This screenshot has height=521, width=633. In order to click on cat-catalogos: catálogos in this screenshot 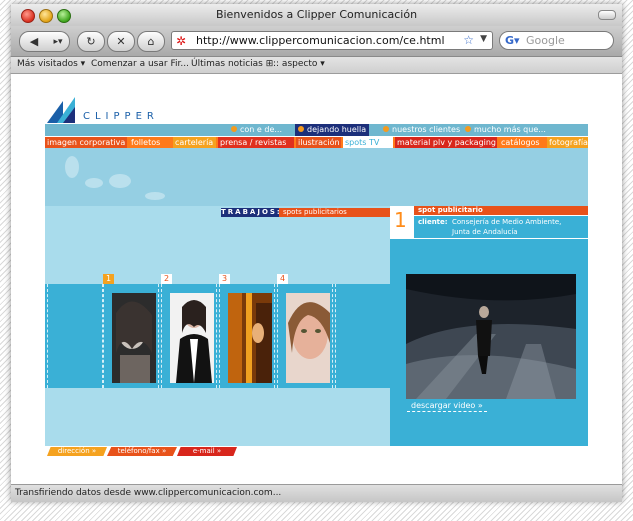, I will do `click(522, 142)`.